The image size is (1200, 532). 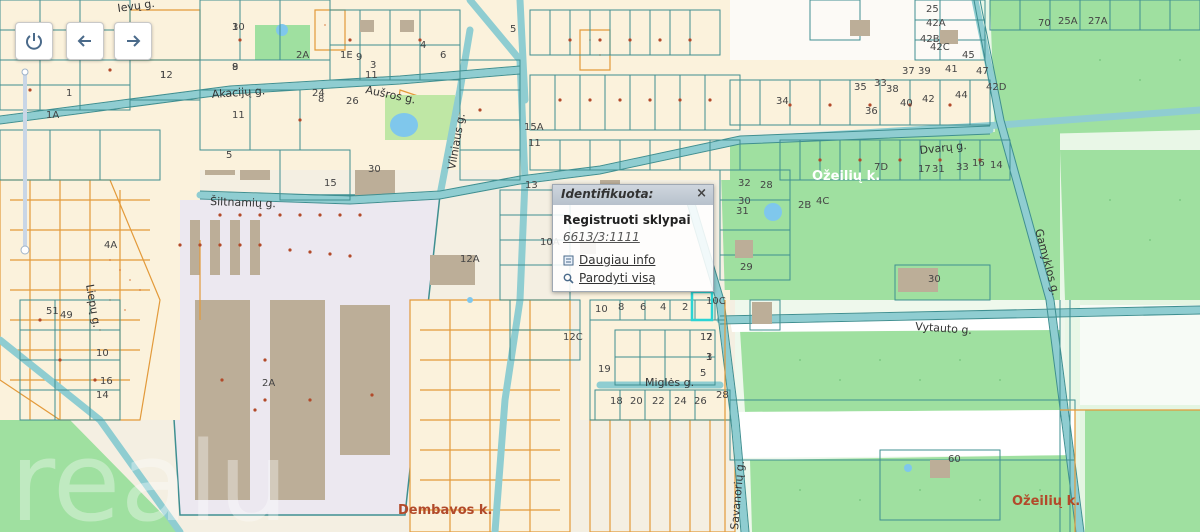 I want to click on house-number: 7, so click(x=709, y=337).